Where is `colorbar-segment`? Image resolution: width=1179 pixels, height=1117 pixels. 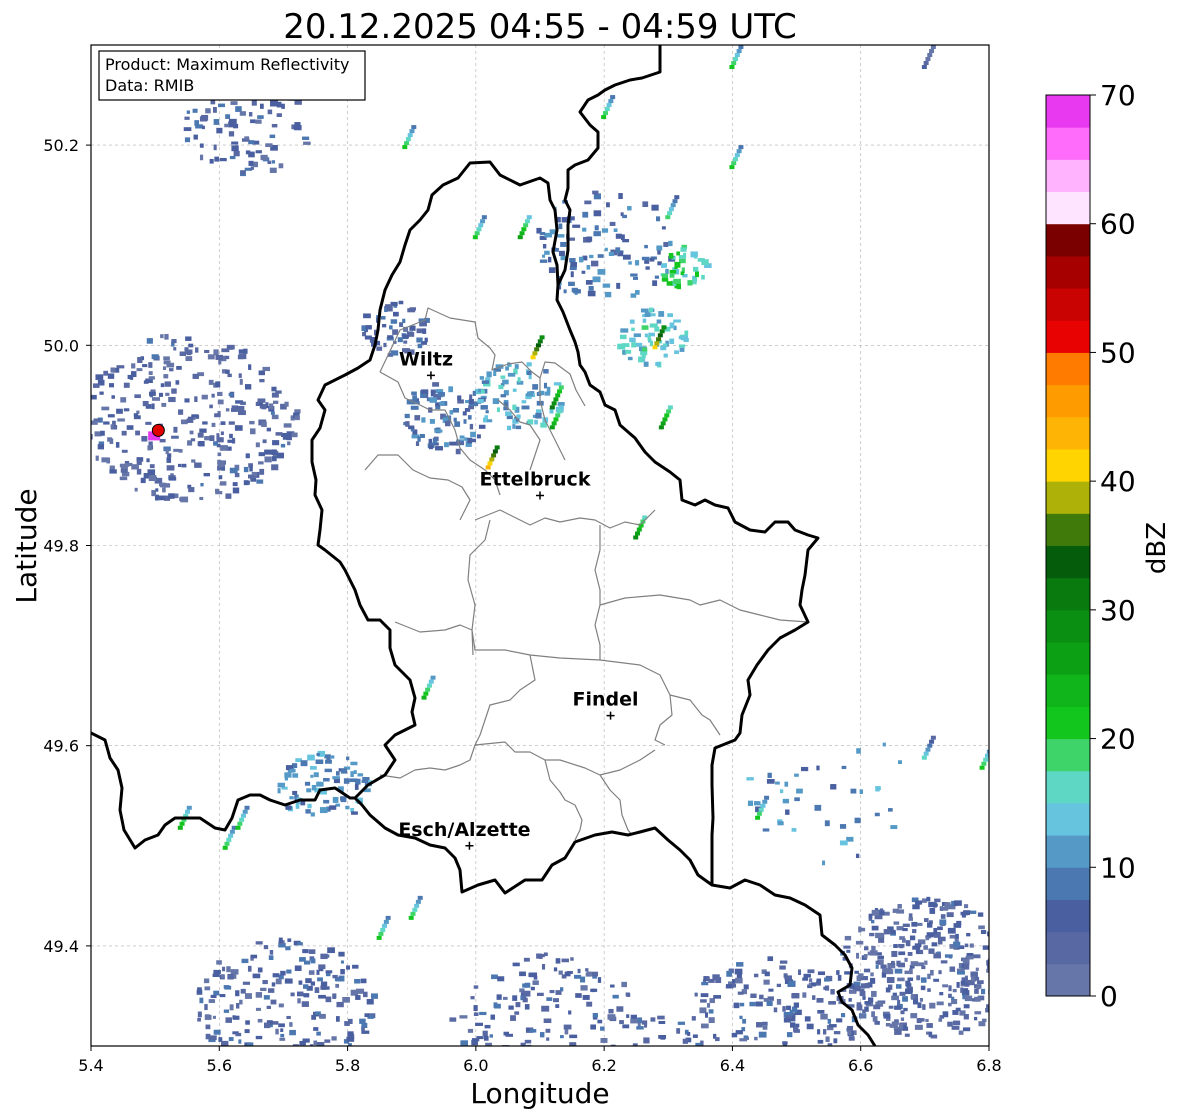
colorbar-segment is located at coordinates (1068, 658).